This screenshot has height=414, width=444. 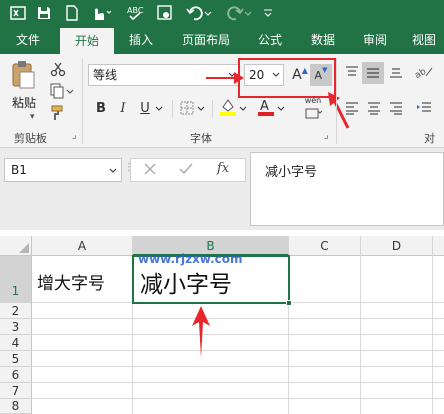 I want to click on name-box-value: B1, so click(x=19, y=170).